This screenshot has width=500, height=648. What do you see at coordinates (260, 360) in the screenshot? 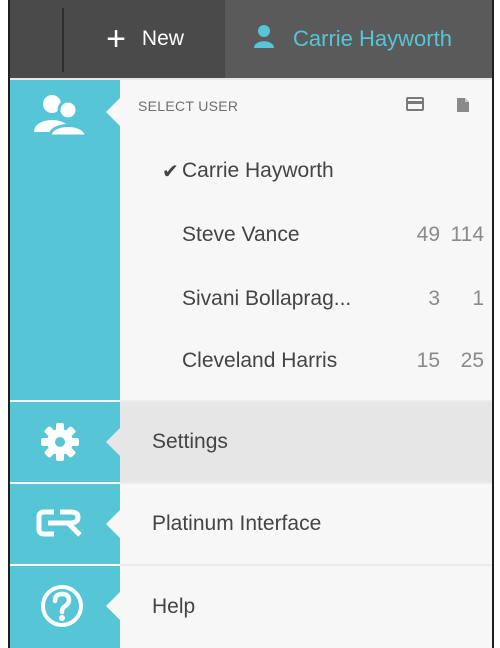
I see `user-name: Cleveland Harris` at bounding box center [260, 360].